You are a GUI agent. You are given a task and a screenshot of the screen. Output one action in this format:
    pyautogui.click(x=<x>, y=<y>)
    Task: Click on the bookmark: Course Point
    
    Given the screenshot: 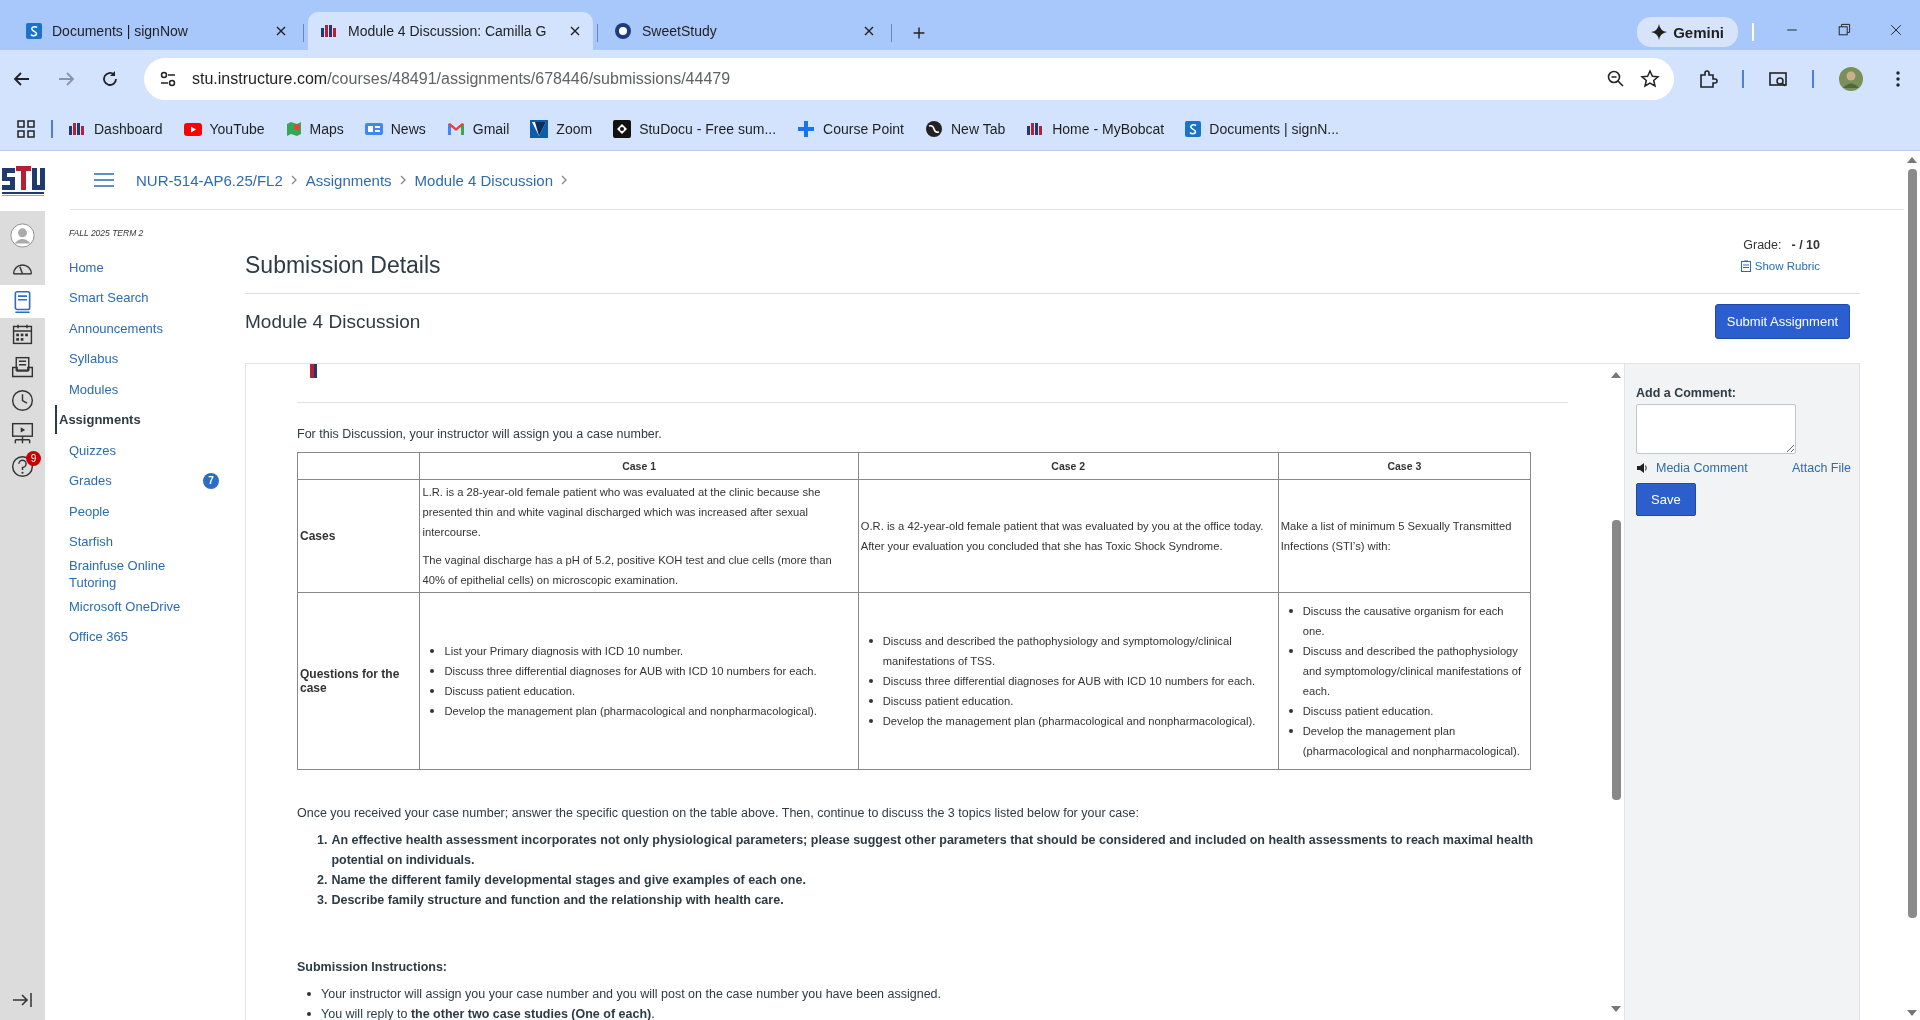 What is the action you would take?
    pyautogui.click(x=850, y=129)
    